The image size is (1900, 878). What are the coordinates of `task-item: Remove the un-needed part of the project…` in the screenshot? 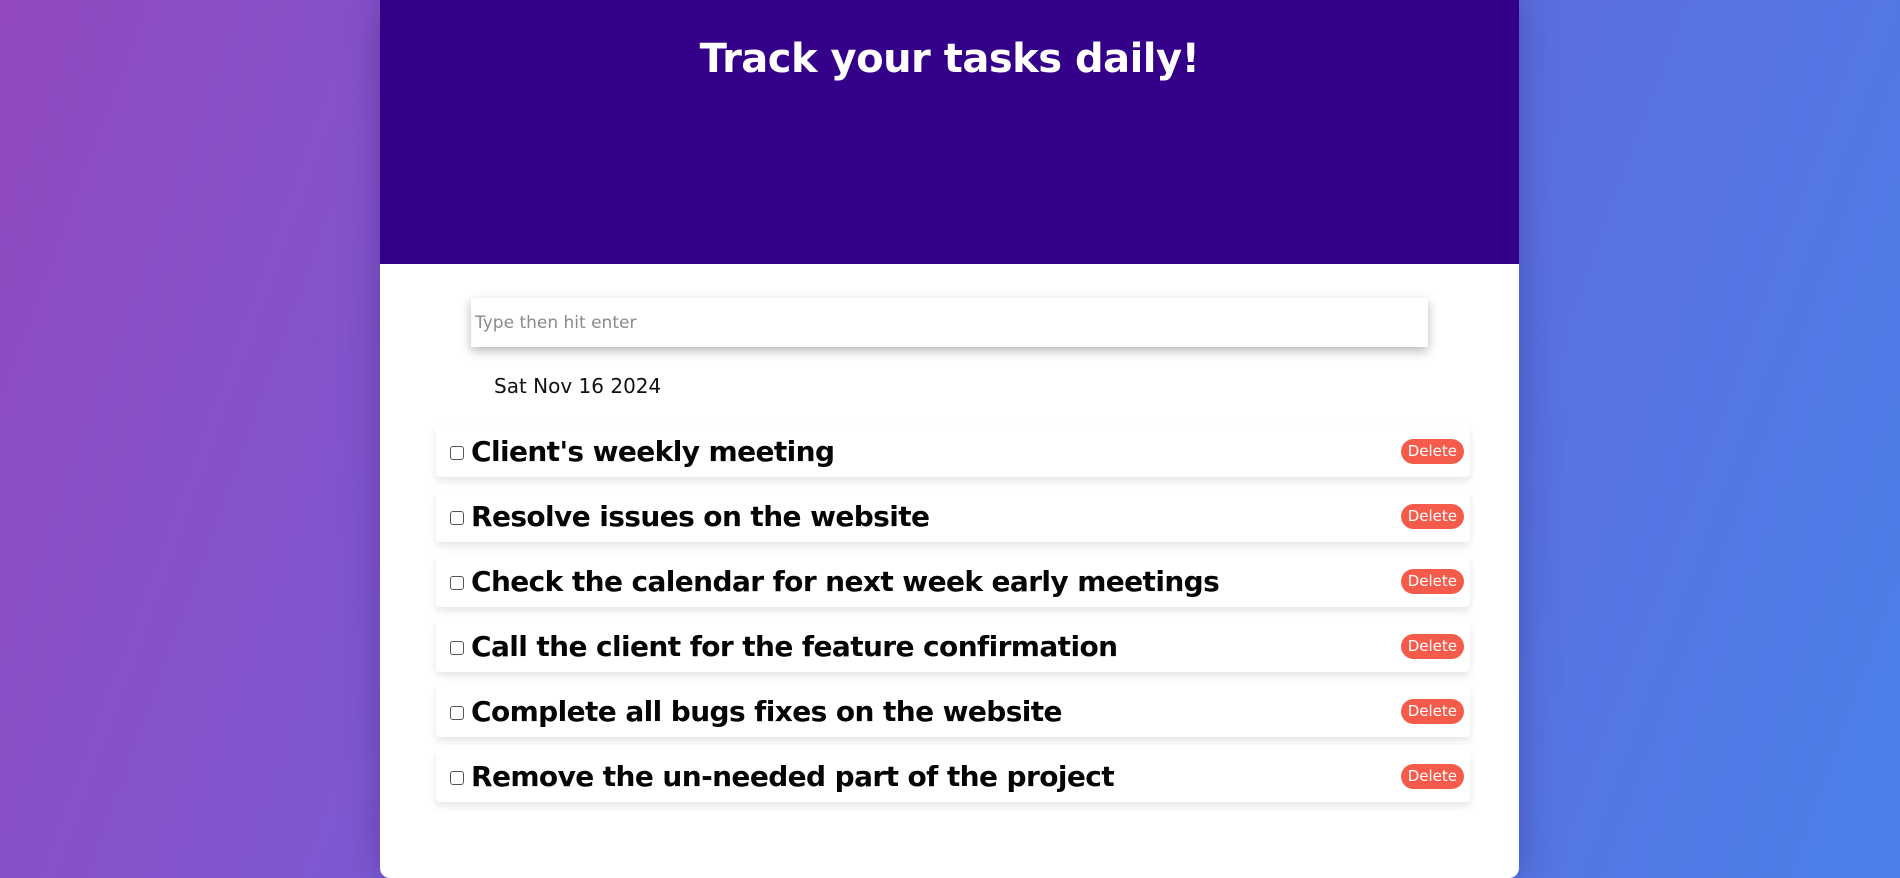 It's located at (953, 776).